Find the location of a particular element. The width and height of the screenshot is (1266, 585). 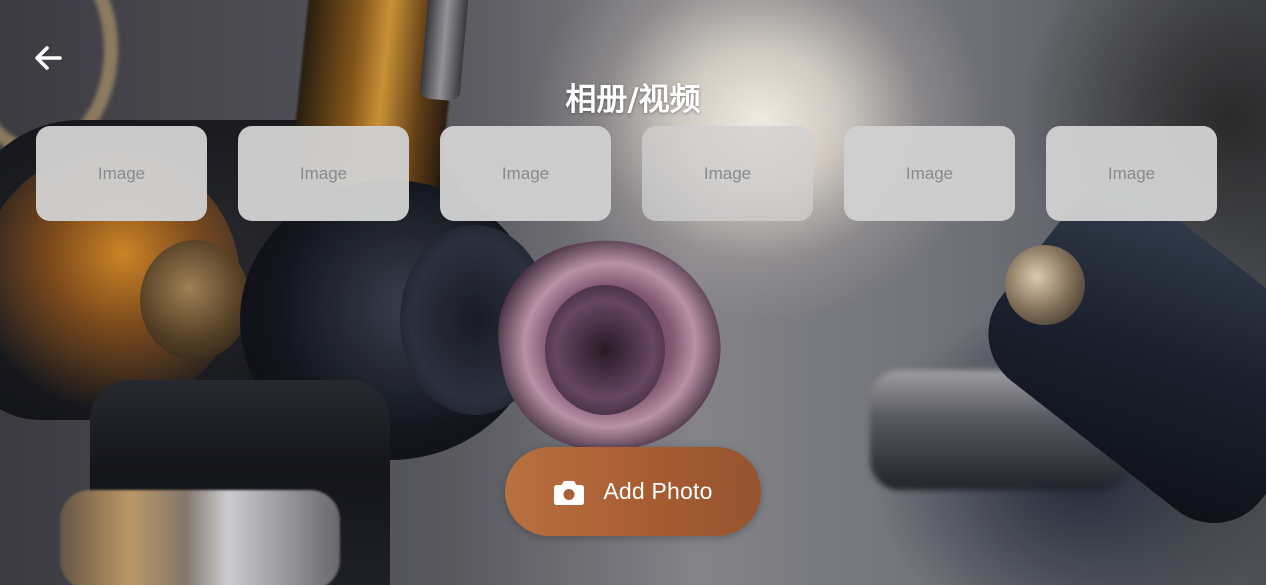

back-button is located at coordinates (48, 58).